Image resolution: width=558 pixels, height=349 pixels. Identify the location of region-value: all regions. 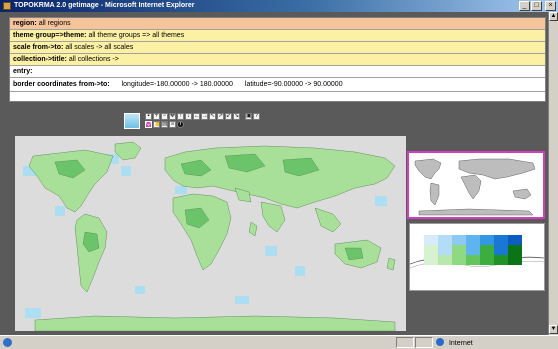
(55, 23).